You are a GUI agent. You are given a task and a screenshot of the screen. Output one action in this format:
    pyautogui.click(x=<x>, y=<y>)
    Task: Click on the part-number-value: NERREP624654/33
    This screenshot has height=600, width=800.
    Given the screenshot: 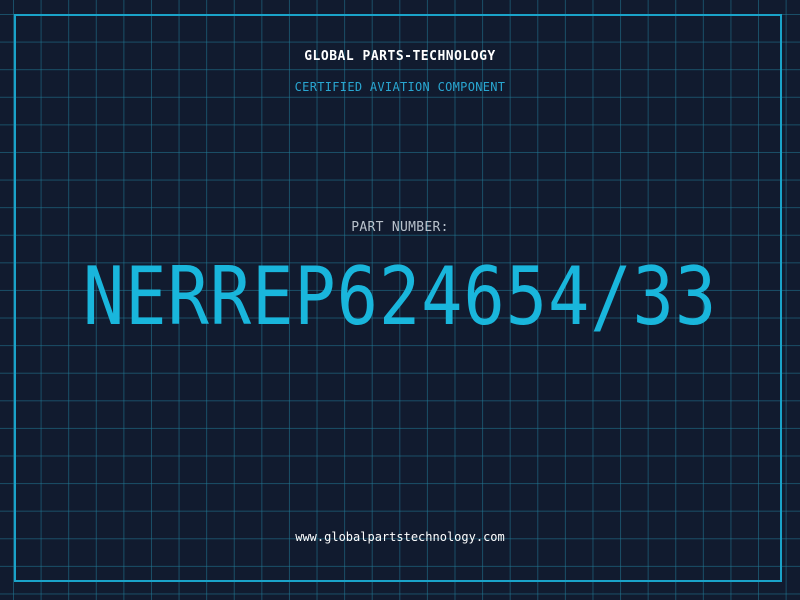 What is the action you would take?
    pyautogui.click(x=400, y=296)
    